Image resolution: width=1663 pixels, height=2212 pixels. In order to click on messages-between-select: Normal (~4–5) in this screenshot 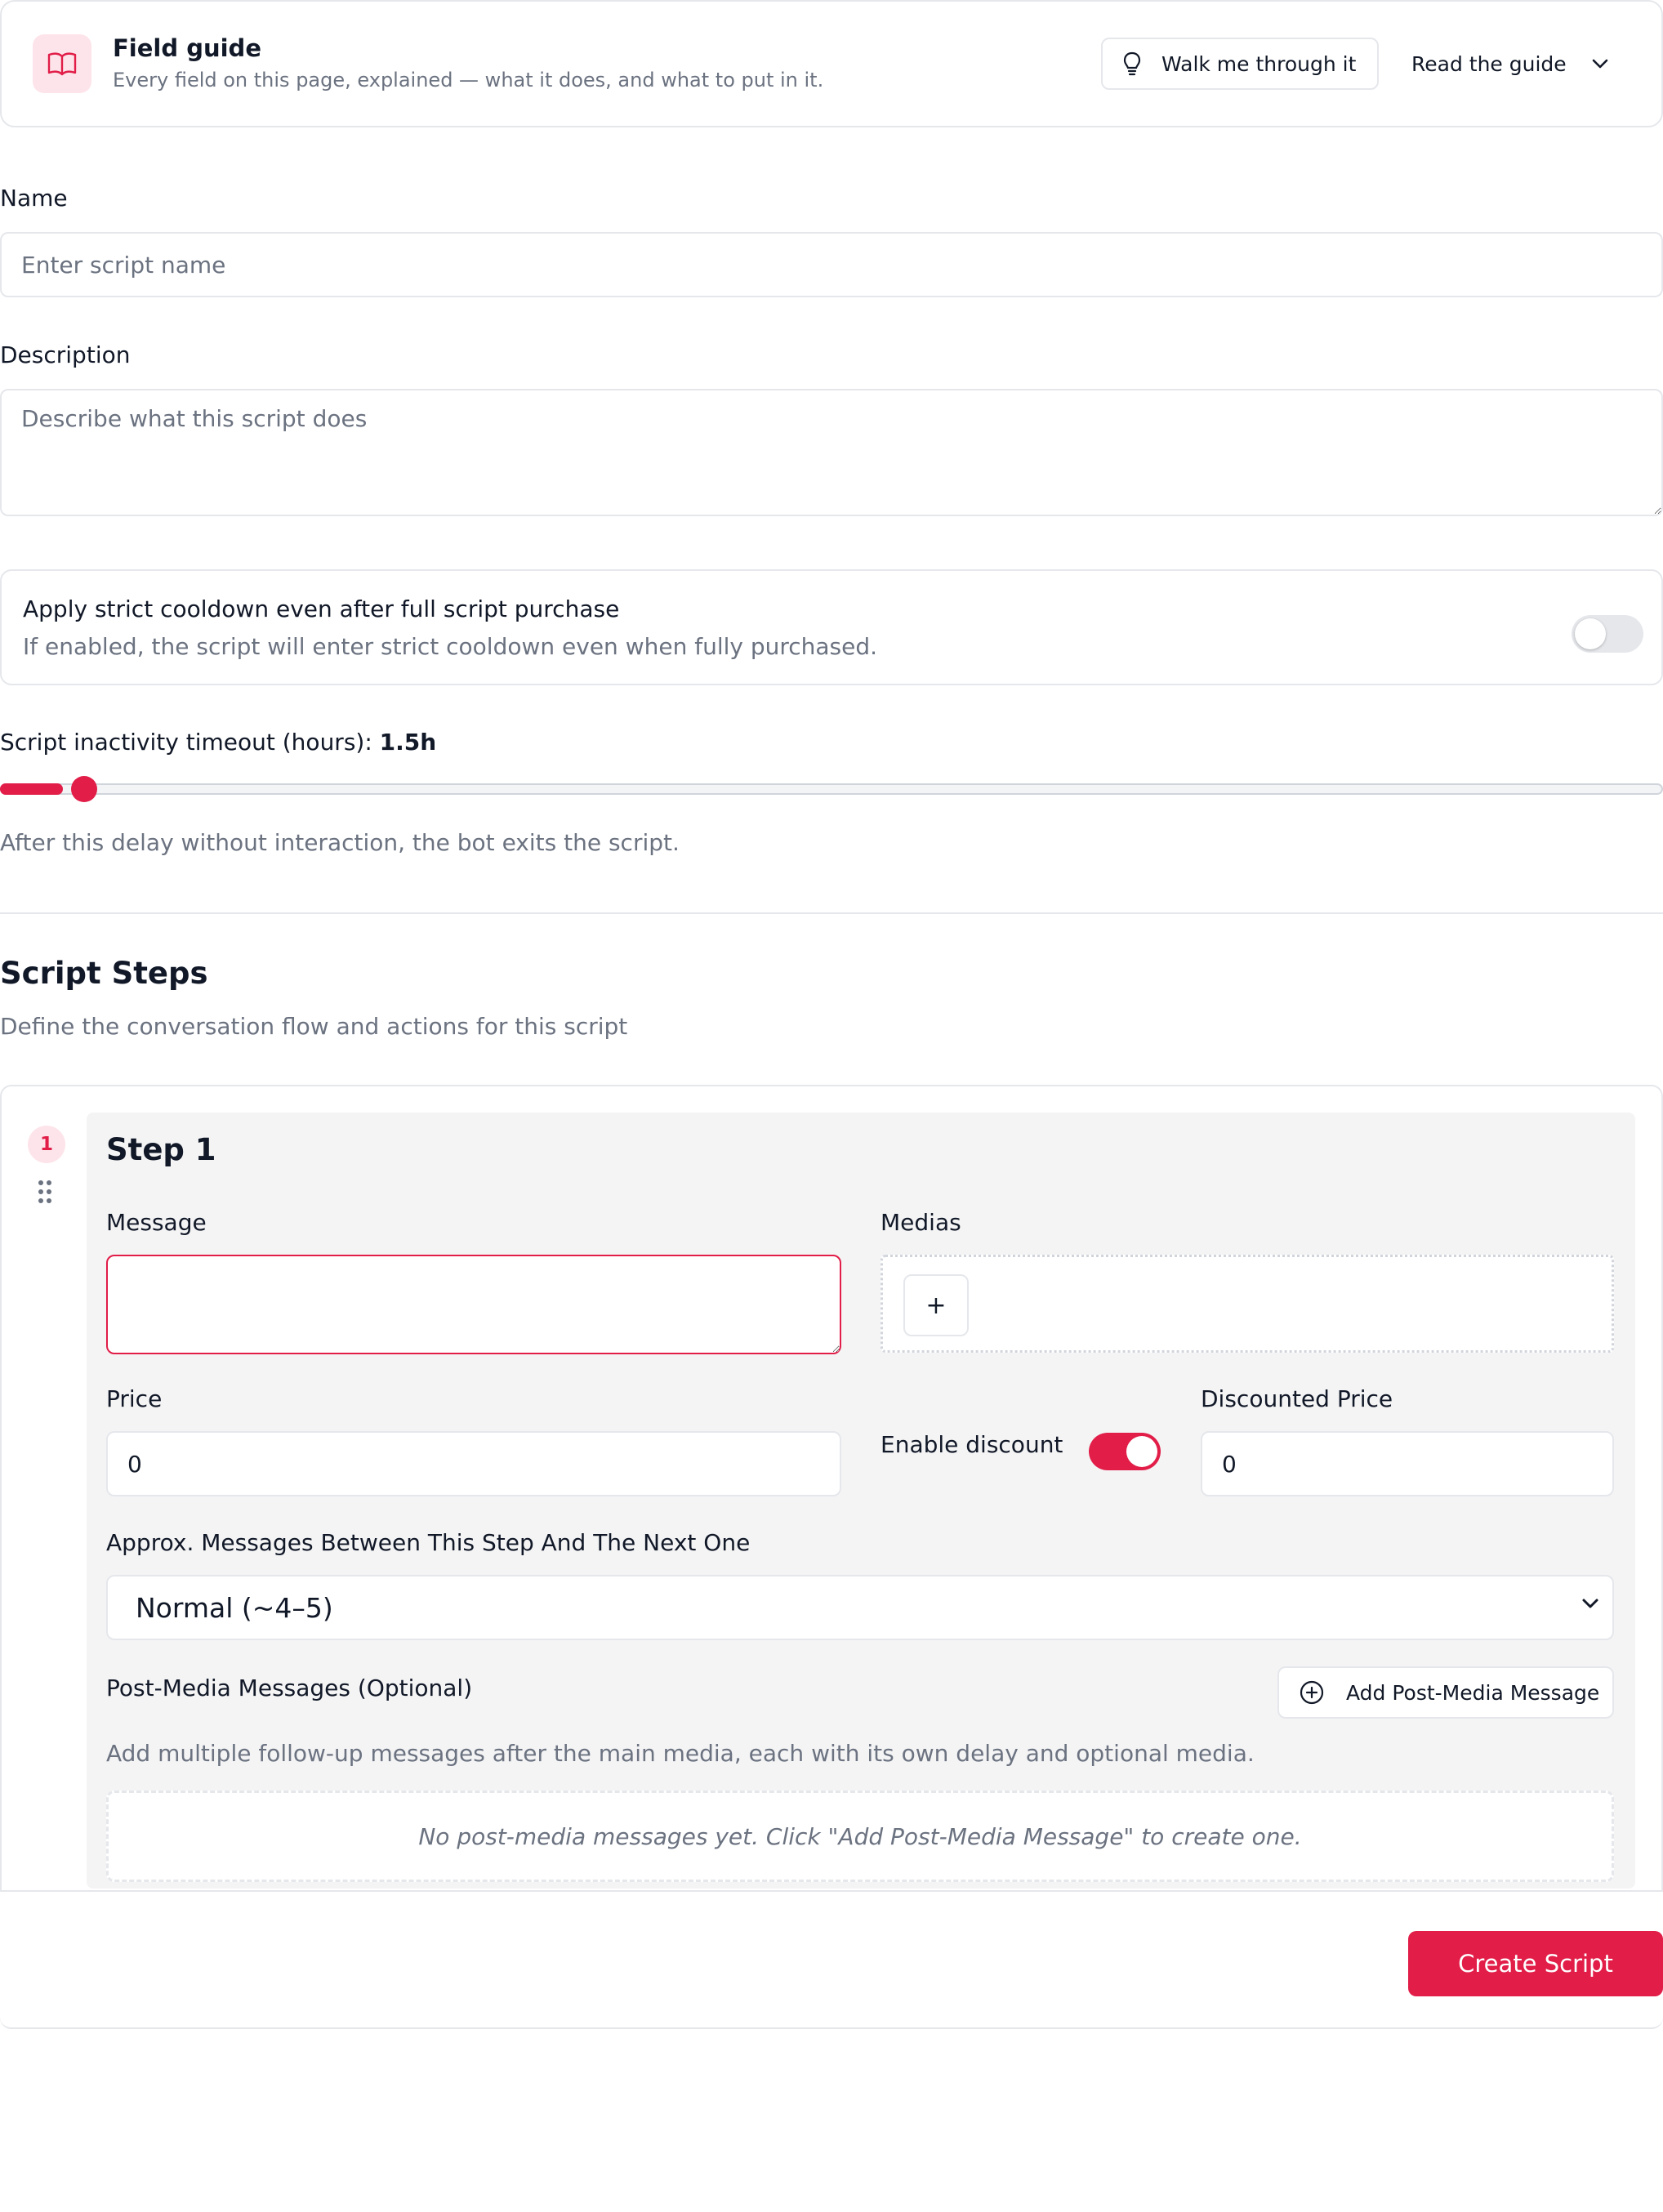, I will do `click(860, 1607)`.